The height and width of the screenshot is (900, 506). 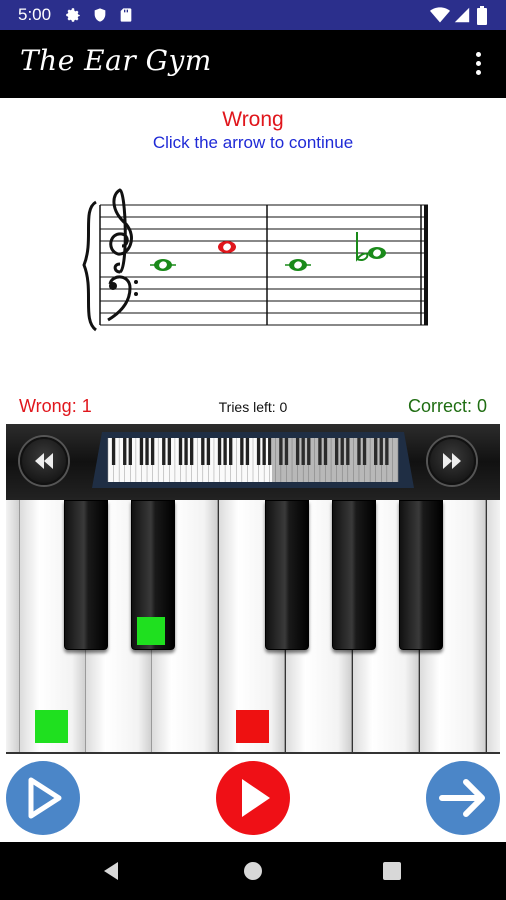 I want to click on note-c5-measure1, so click(x=227, y=247).